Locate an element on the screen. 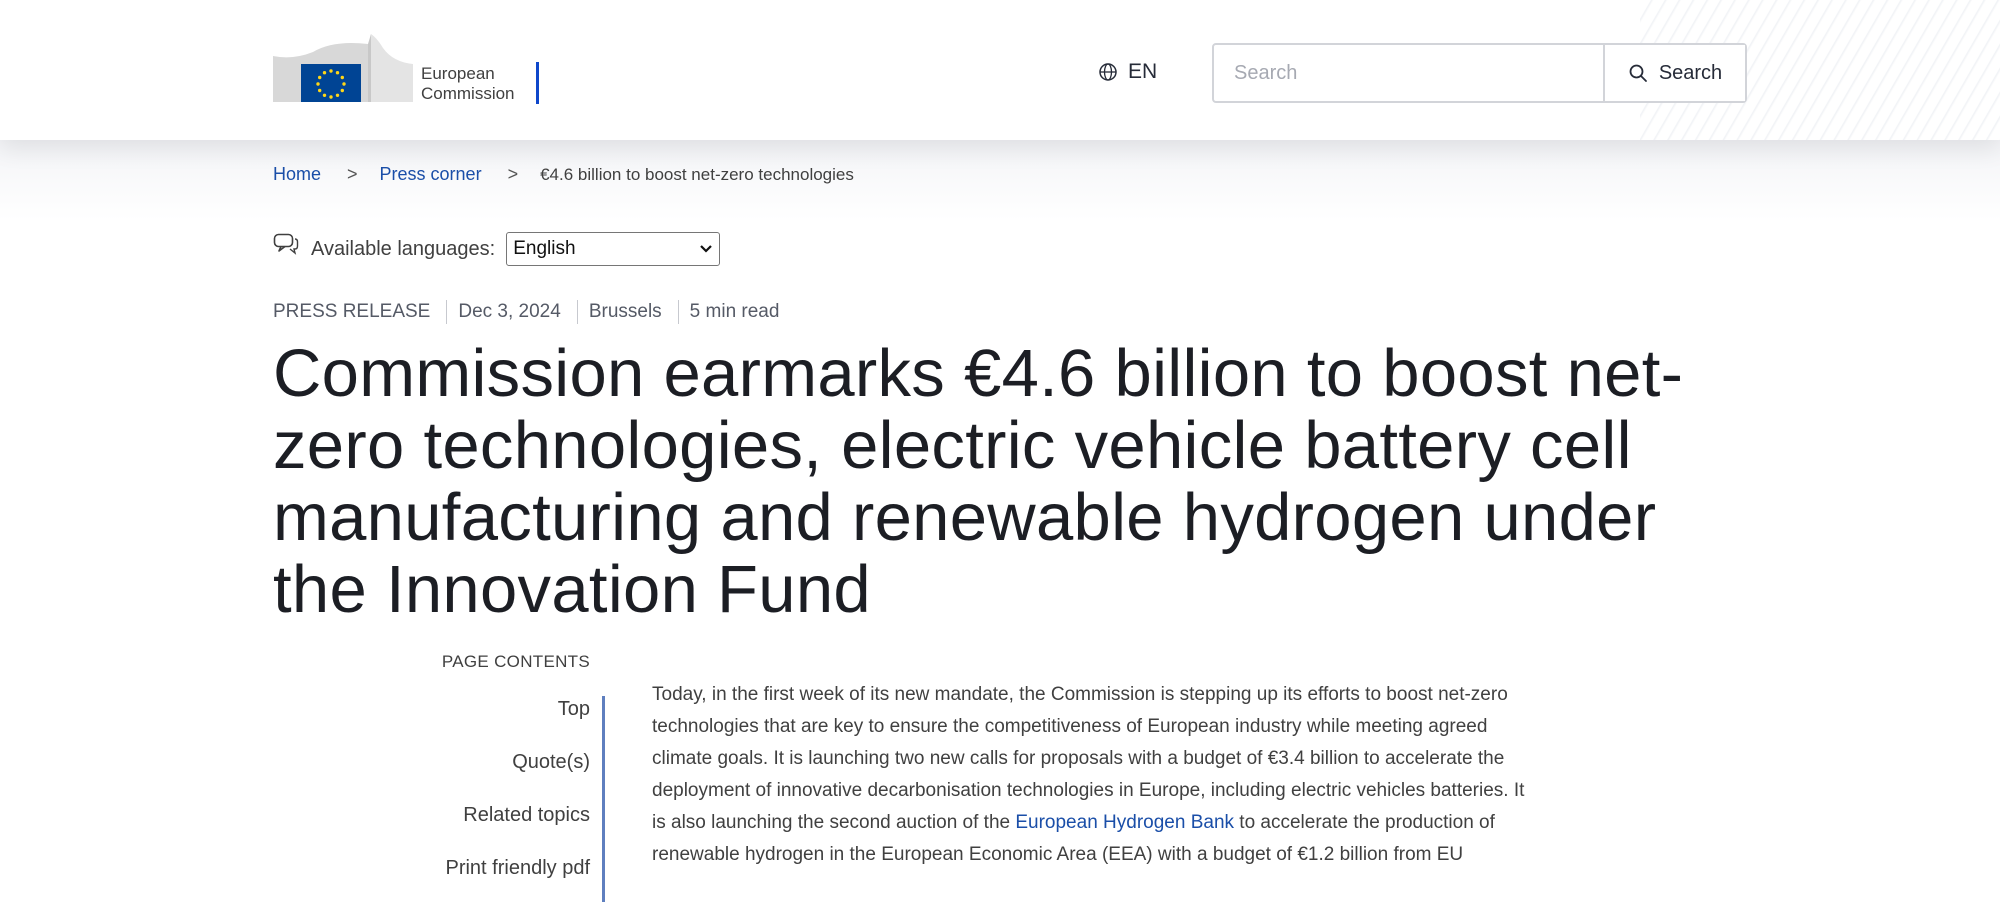  language-switcher: EN is located at coordinates (1127, 72).